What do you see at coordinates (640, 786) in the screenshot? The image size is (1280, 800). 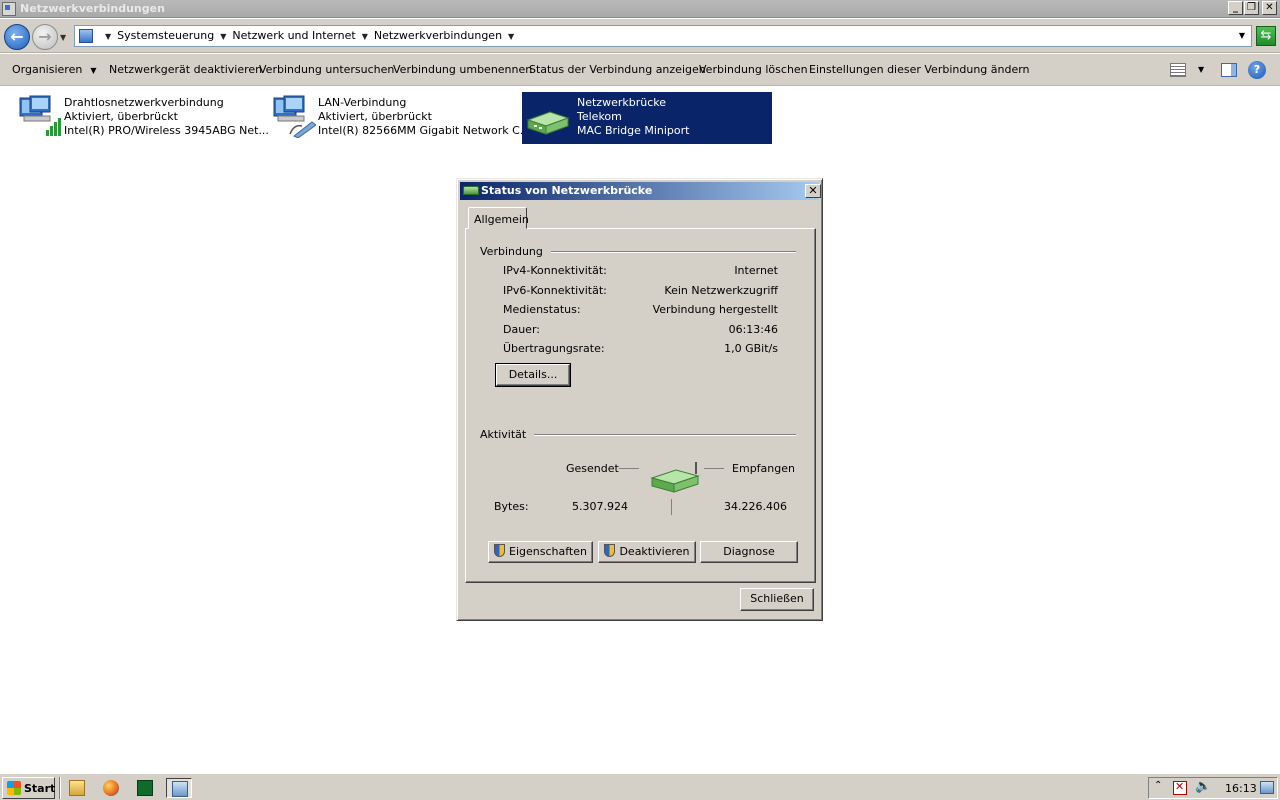 I see `taskbar: Start ⌃ 🔈 16:13` at bounding box center [640, 786].